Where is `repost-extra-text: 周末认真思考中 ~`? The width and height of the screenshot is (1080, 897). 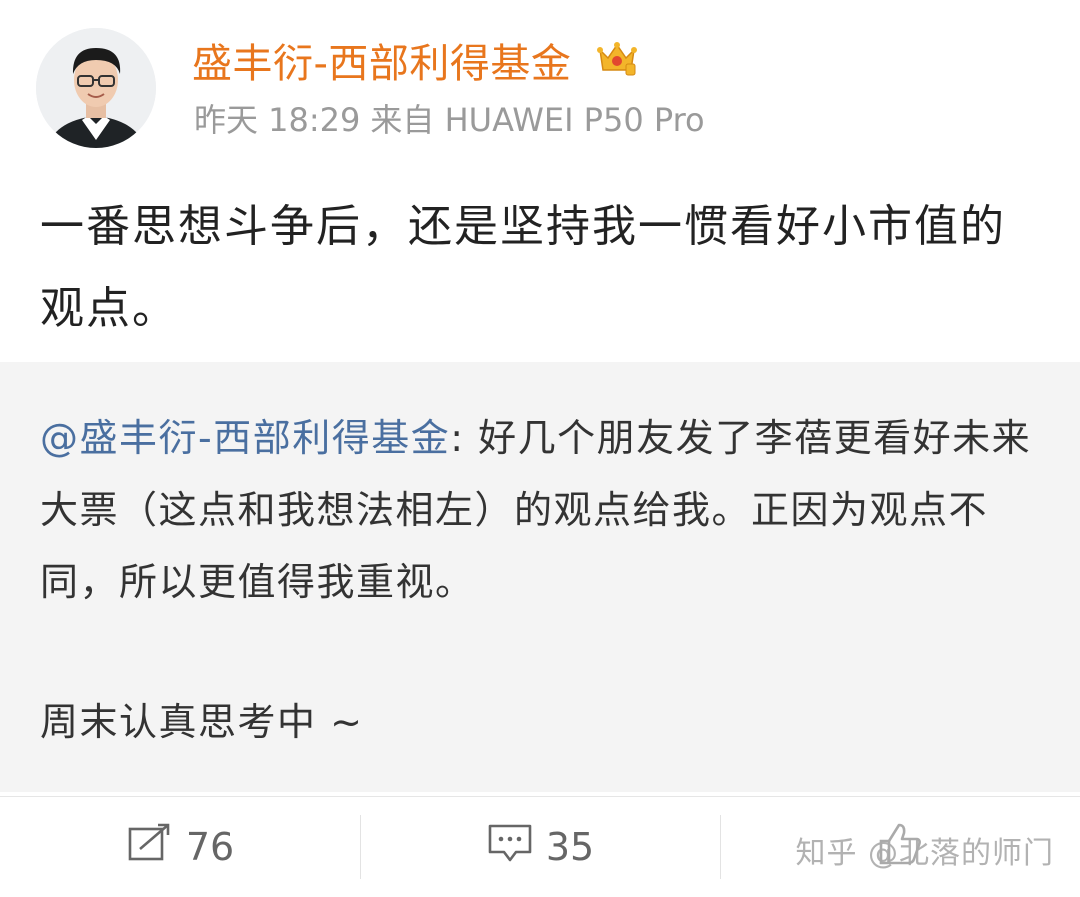 repost-extra-text: 周末认真思考中 ~ is located at coordinates (202, 722).